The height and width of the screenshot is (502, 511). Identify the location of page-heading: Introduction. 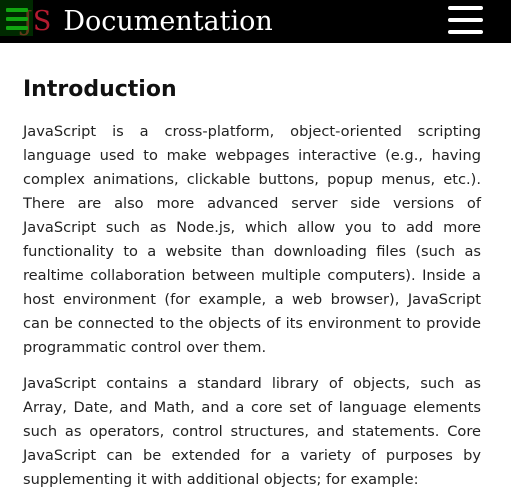
(100, 89).